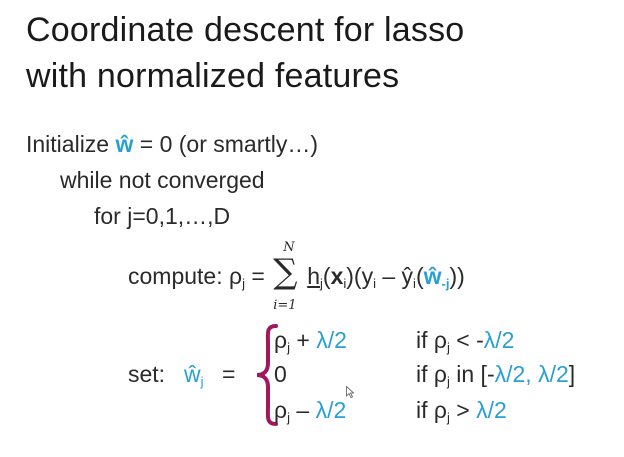 The image size is (624, 457). What do you see at coordinates (496, 375) in the screenshot?
I see `case-2-condition: if ρj in [-λ/2, λ/2]` at bounding box center [496, 375].